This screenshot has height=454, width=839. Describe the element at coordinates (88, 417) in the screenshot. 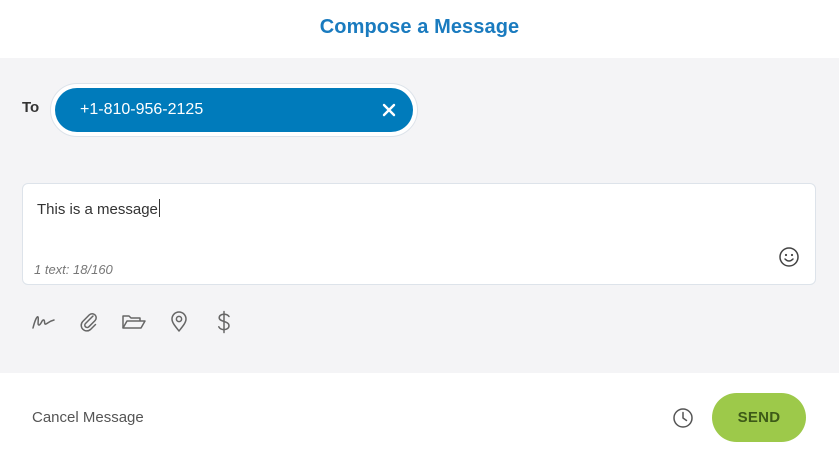

I see `cancel-message-link: Cancel Message` at that location.